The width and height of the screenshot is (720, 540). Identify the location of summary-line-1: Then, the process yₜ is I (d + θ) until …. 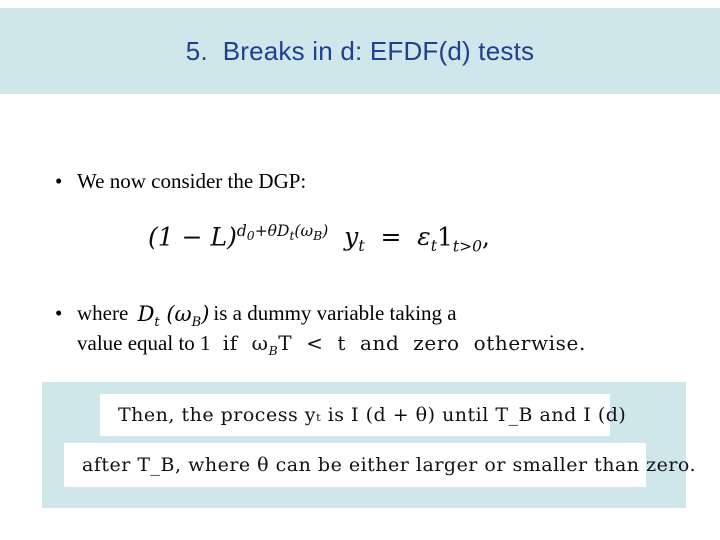
(363, 415).